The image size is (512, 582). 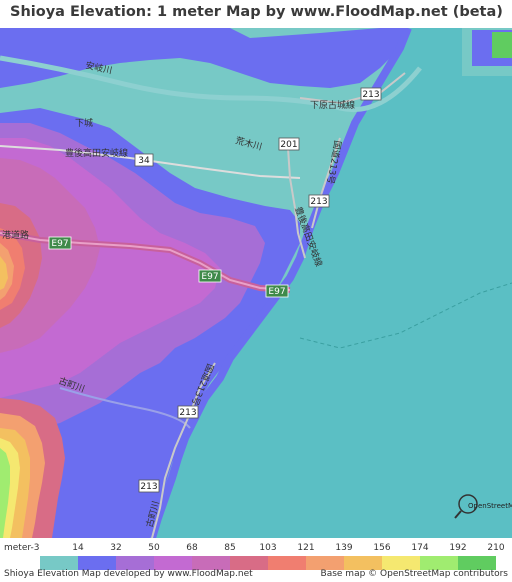 What do you see at coordinates (192, 548) in the screenshot?
I see `legend-label: 68` at bounding box center [192, 548].